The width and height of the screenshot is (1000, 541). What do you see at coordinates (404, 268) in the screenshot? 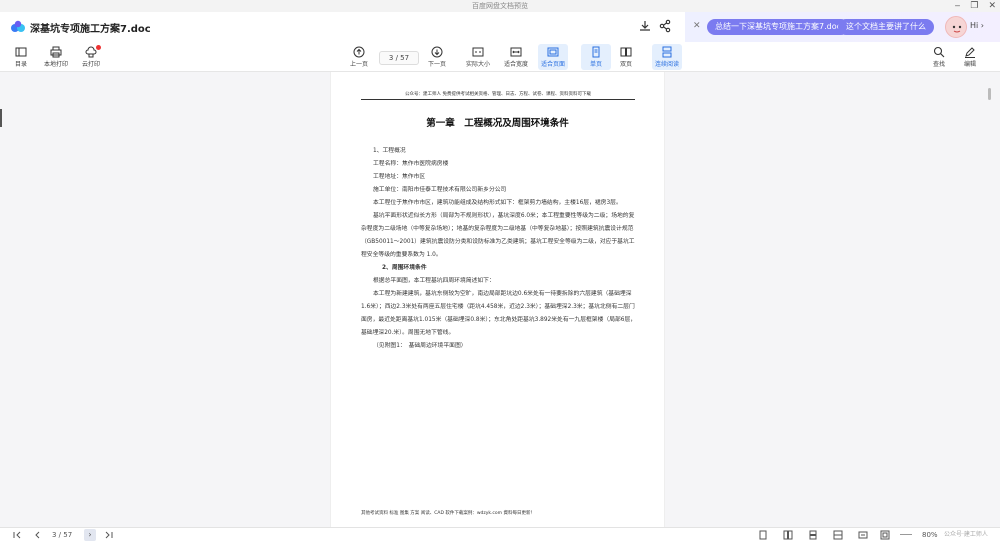
I see `section-heading: 2、周围环境条件` at bounding box center [404, 268].